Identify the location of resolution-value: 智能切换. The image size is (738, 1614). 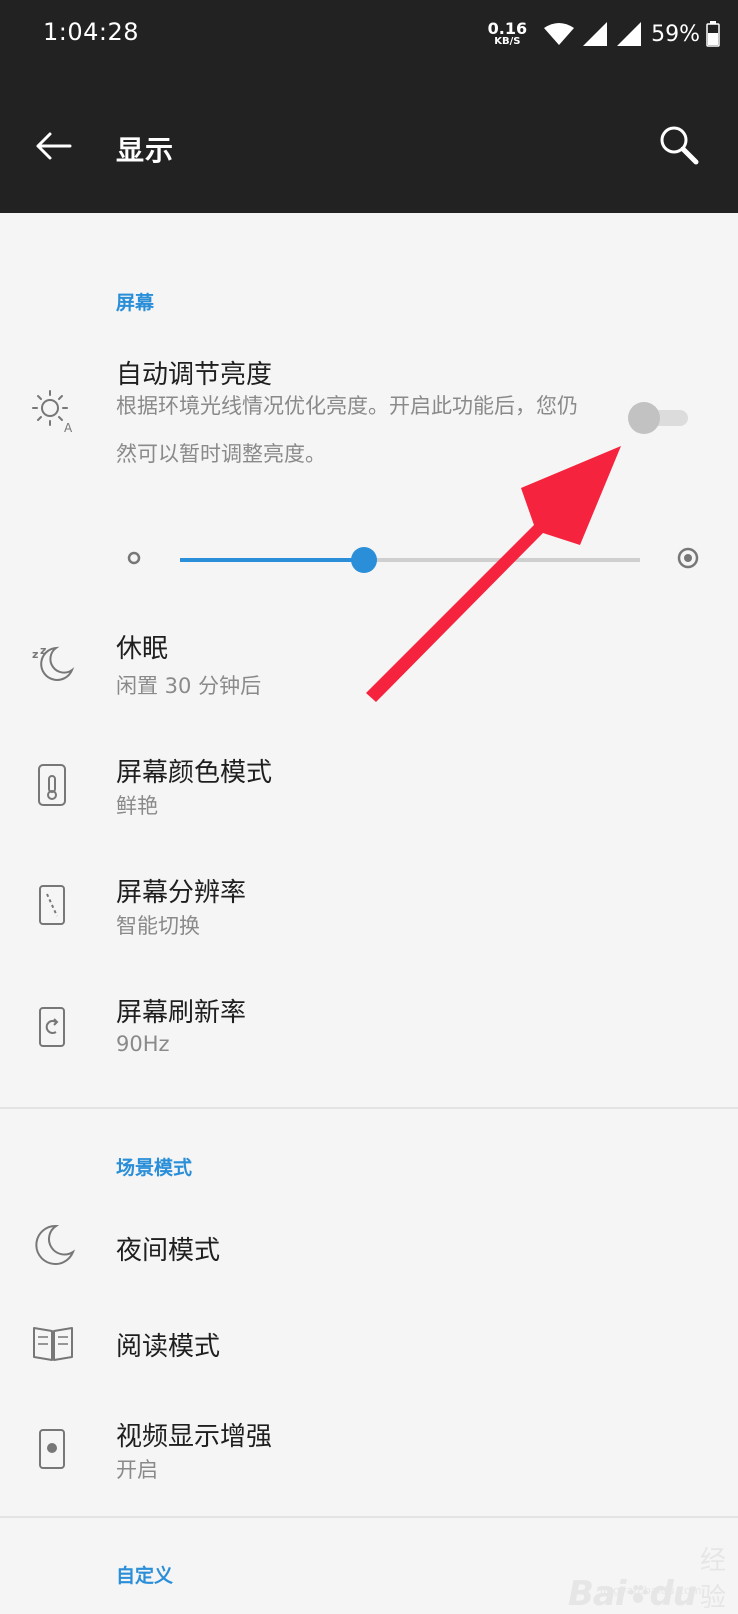
(158, 926).